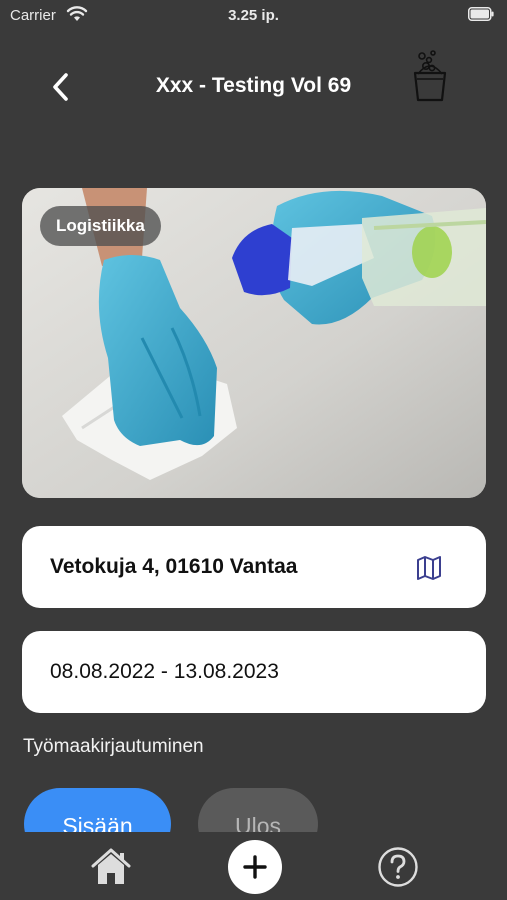 The width and height of the screenshot is (507, 900). I want to click on status-bar: Carrier 3.25 ip., so click(253, 15).